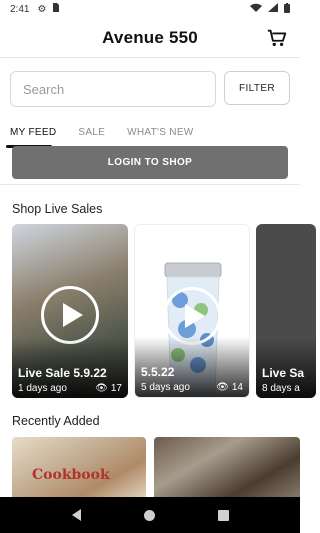  I want to click on cart-icon, so click(277, 38).